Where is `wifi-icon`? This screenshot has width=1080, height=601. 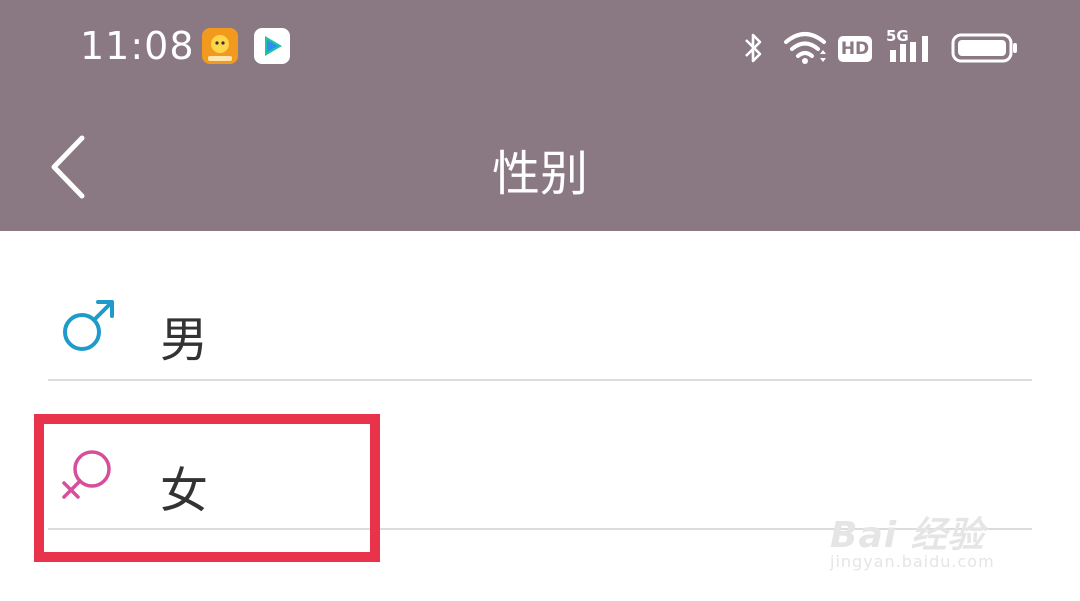 wifi-icon is located at coordinates (805, 48).